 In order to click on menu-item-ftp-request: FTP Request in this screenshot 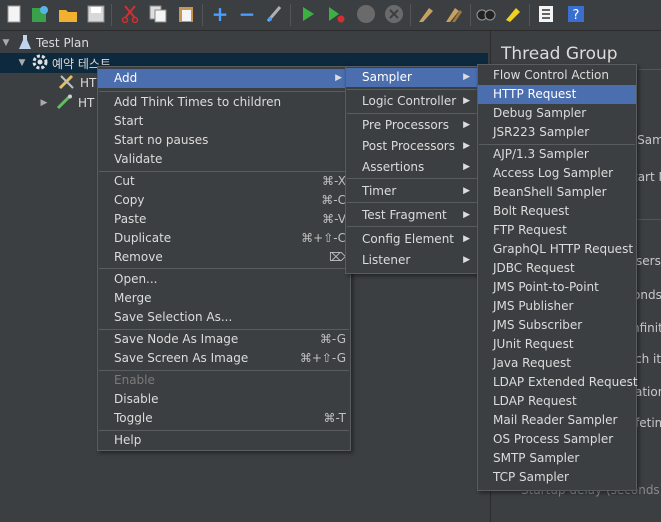, I will do `click(557, 230)`.